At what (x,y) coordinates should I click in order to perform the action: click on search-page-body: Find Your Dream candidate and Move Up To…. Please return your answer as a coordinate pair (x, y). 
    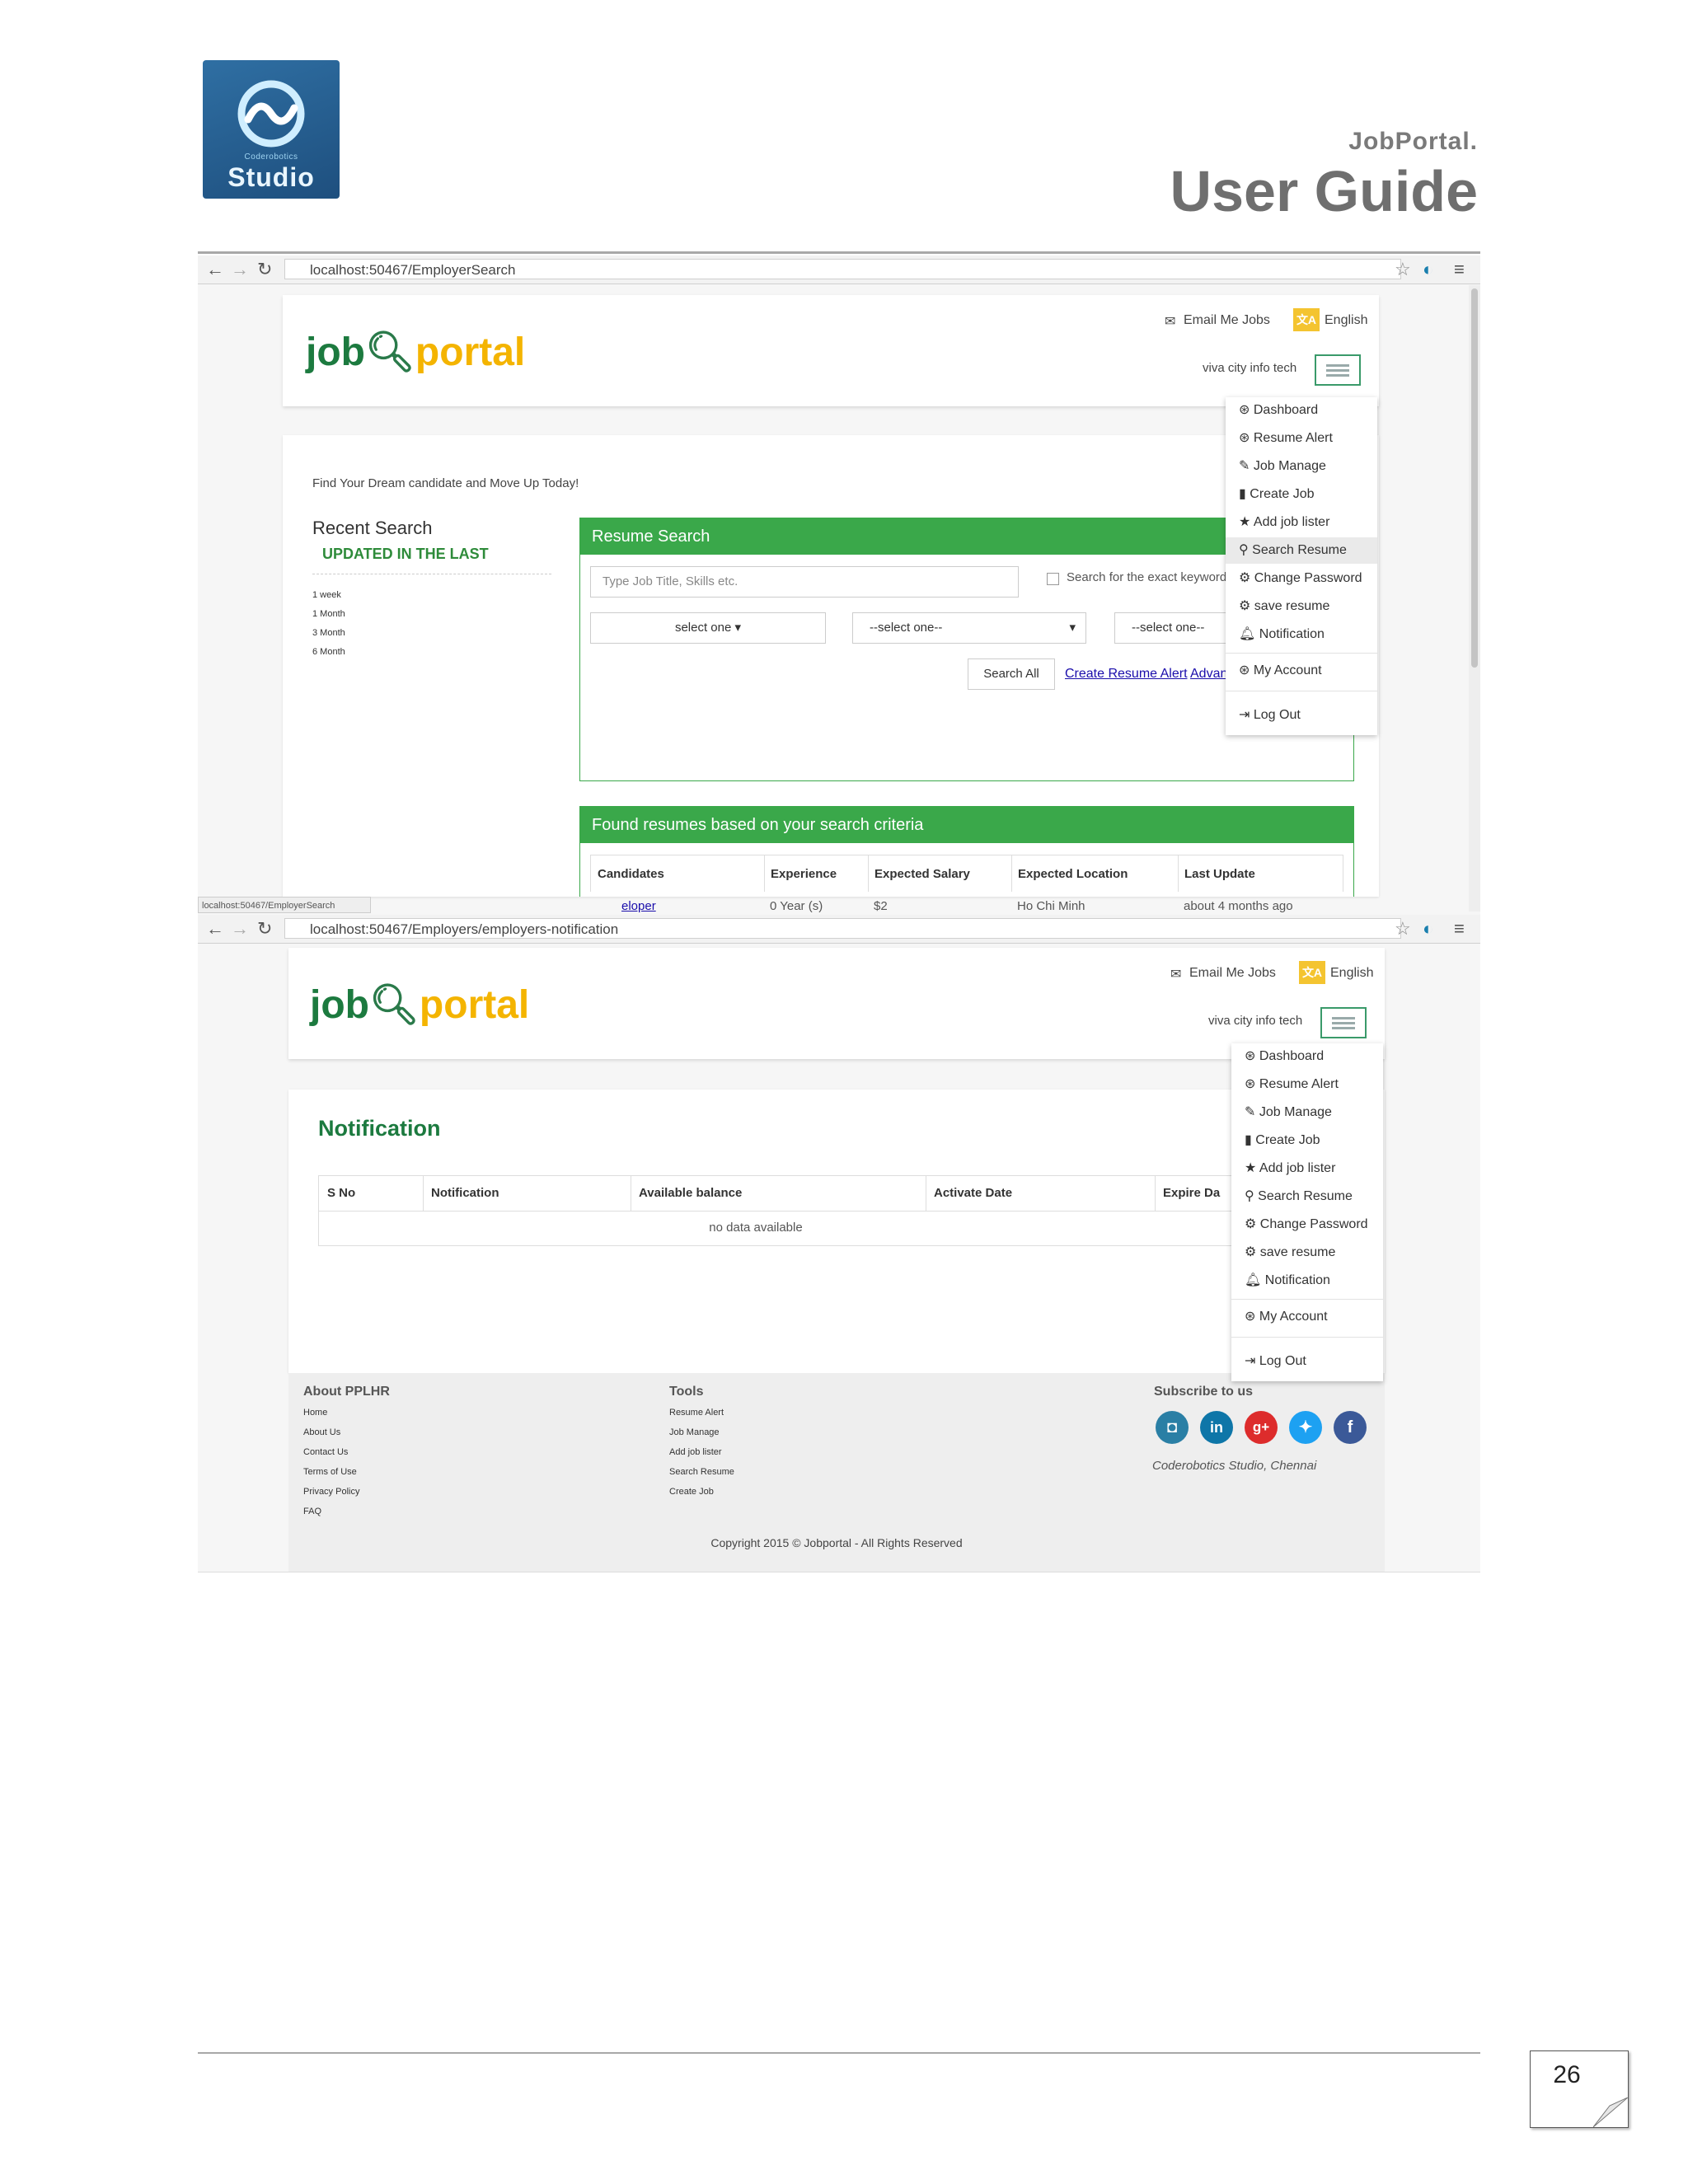
    Looking at the image, I should click on (831, 674).